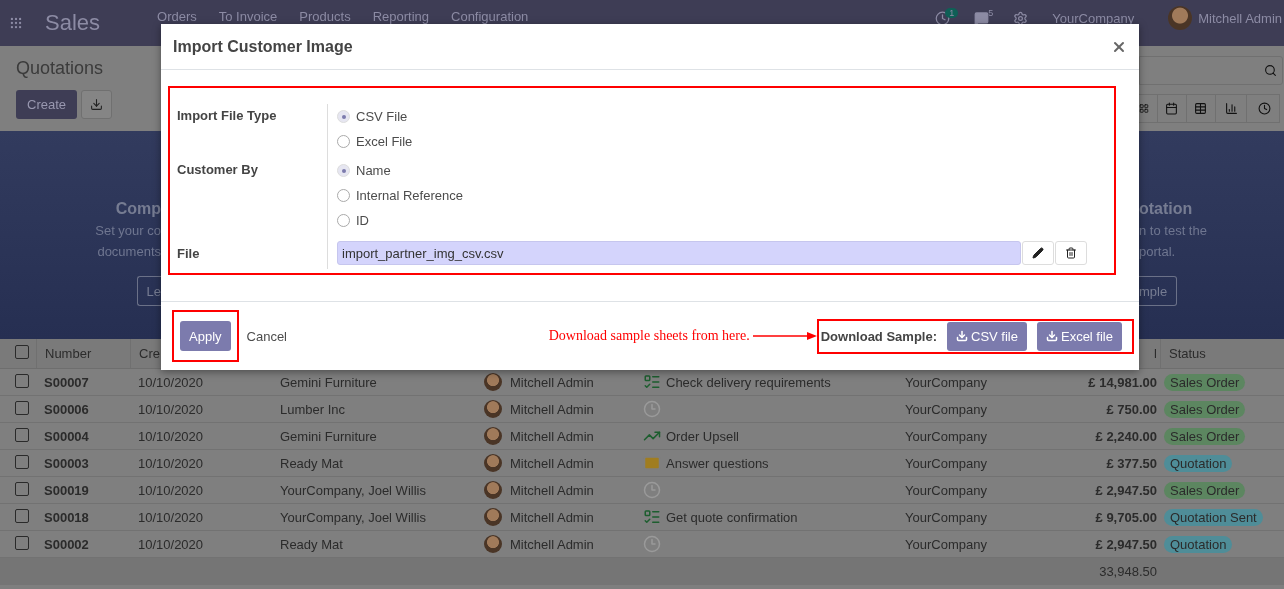 The height and width of the screenshot is (589, 1284). What do you see at coordinates (1173, 231) in the screenshot?
I see `banner-text: n to test the` at bounding box center [1173, 231].